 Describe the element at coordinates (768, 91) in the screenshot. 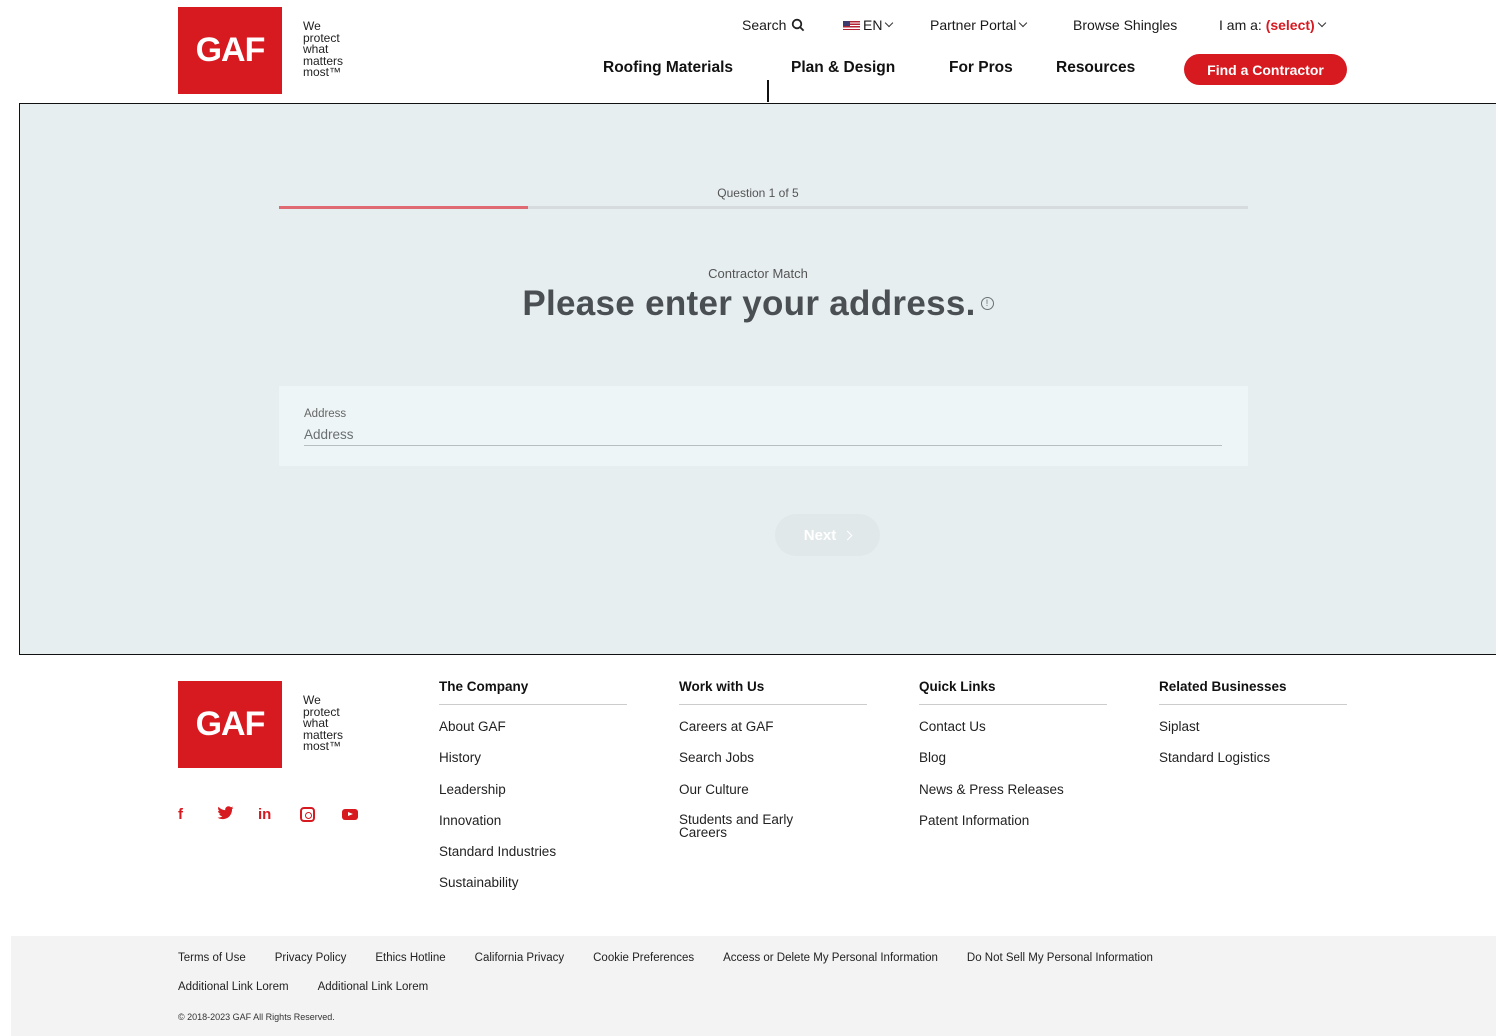

I see `text-cursor` at that location.